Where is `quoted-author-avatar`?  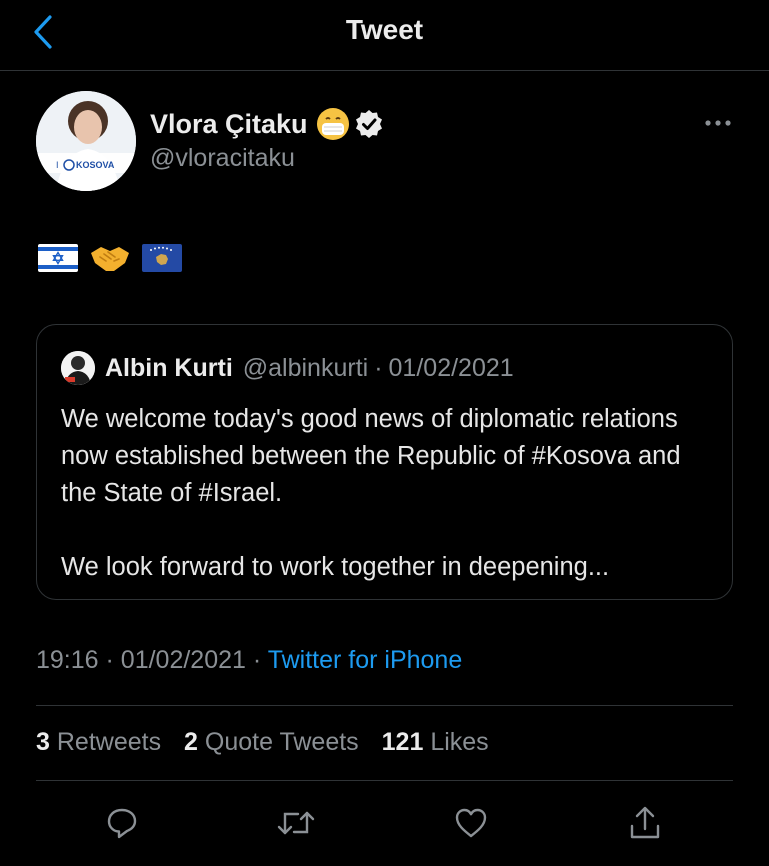
quoted-author-avatar is located at coordinates (78, 368).